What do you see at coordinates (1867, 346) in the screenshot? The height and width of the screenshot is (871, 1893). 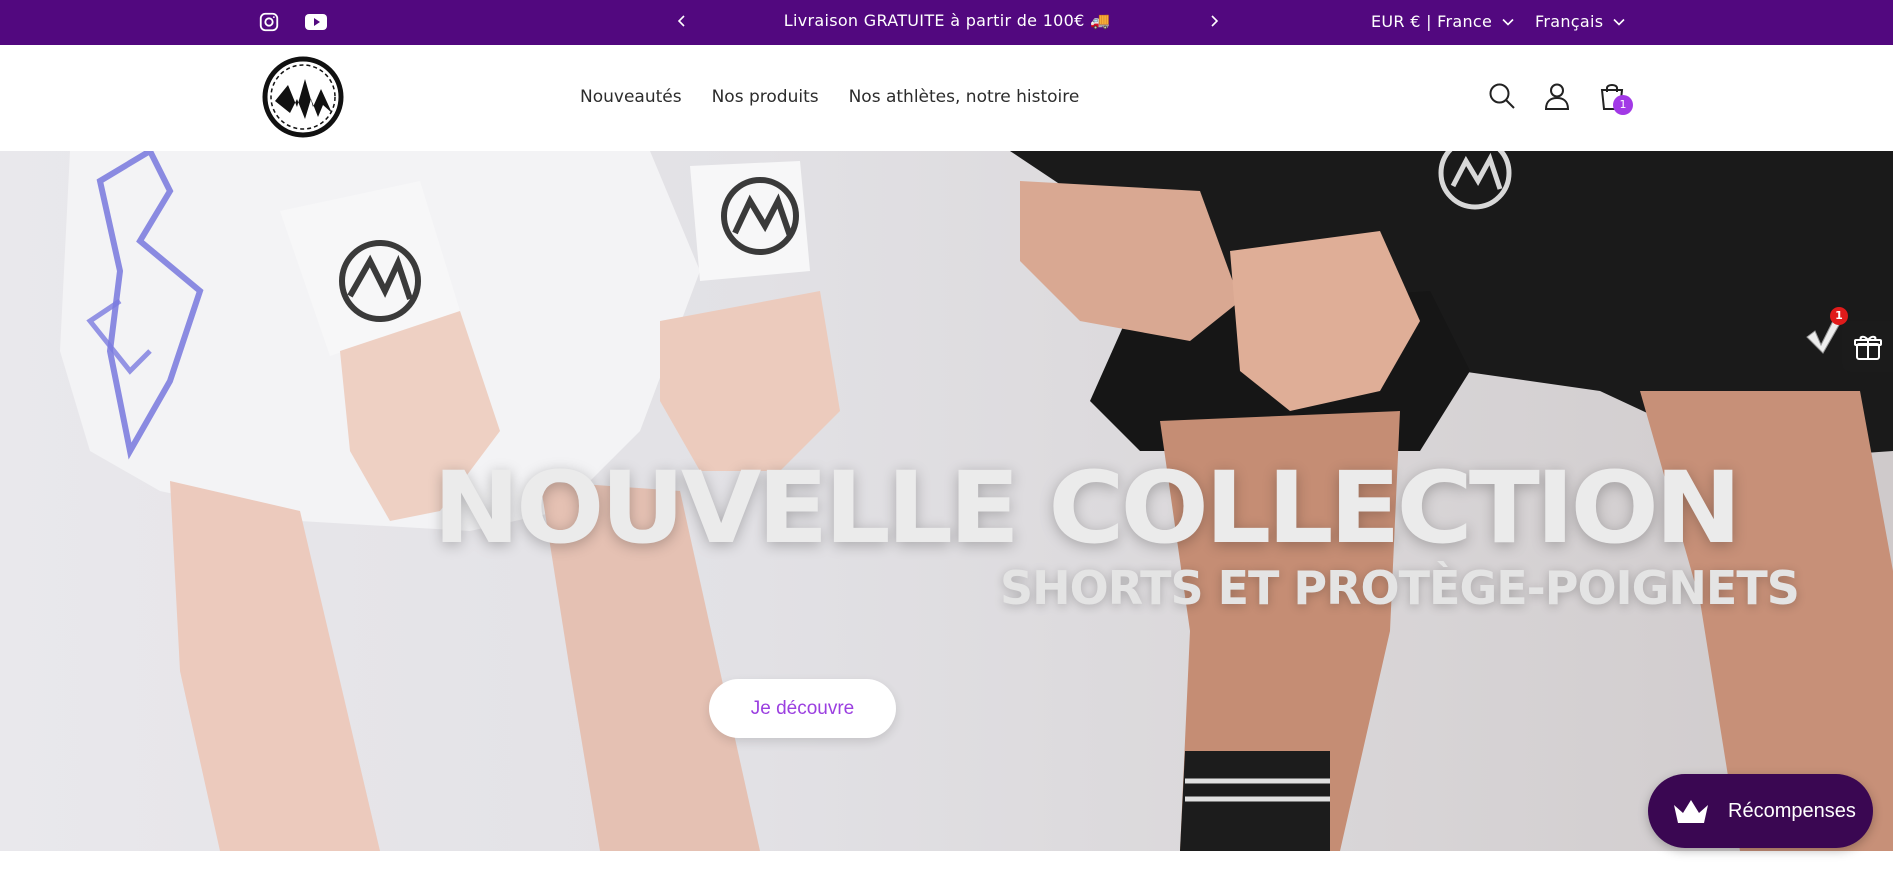 I see `gift-icon` at bounding box center [1867, 346].